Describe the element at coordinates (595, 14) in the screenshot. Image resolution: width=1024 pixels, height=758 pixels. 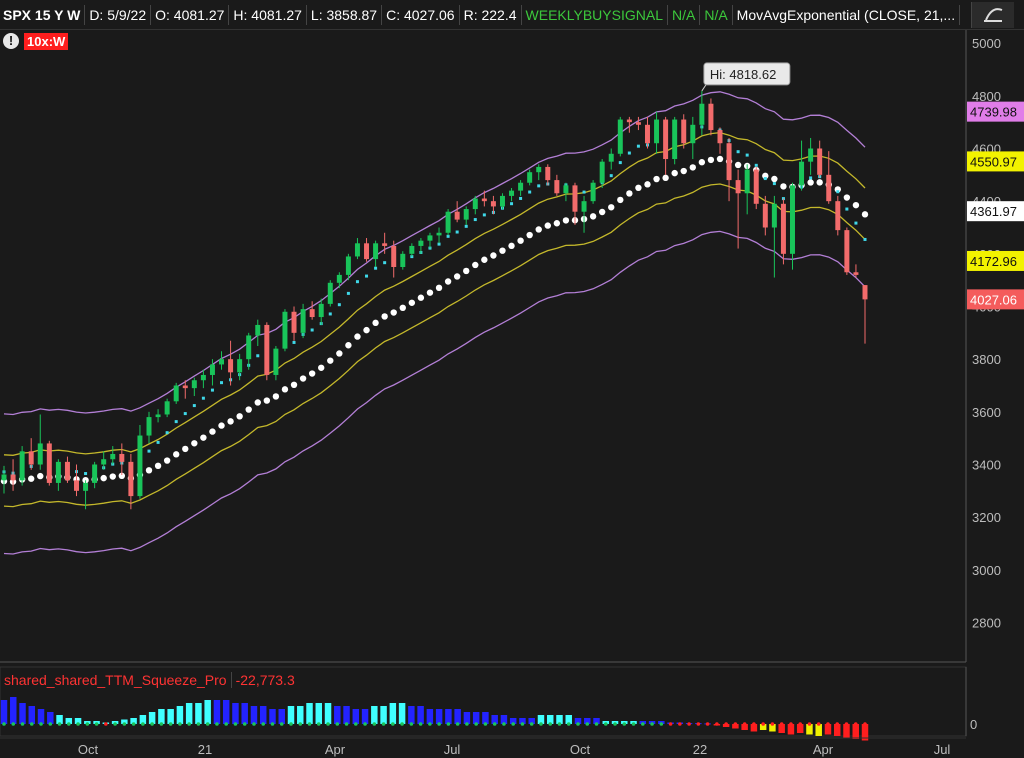
I see `weekly-buy-signal-label: WEEKLYBUYSIGNAL` at that location.